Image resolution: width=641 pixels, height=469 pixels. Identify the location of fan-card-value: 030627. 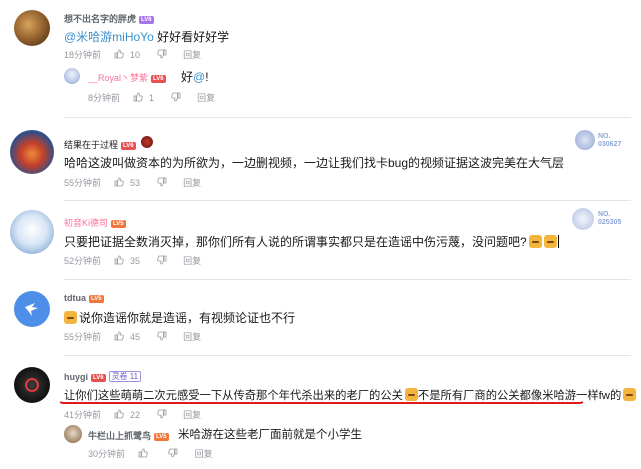
(610, 144).